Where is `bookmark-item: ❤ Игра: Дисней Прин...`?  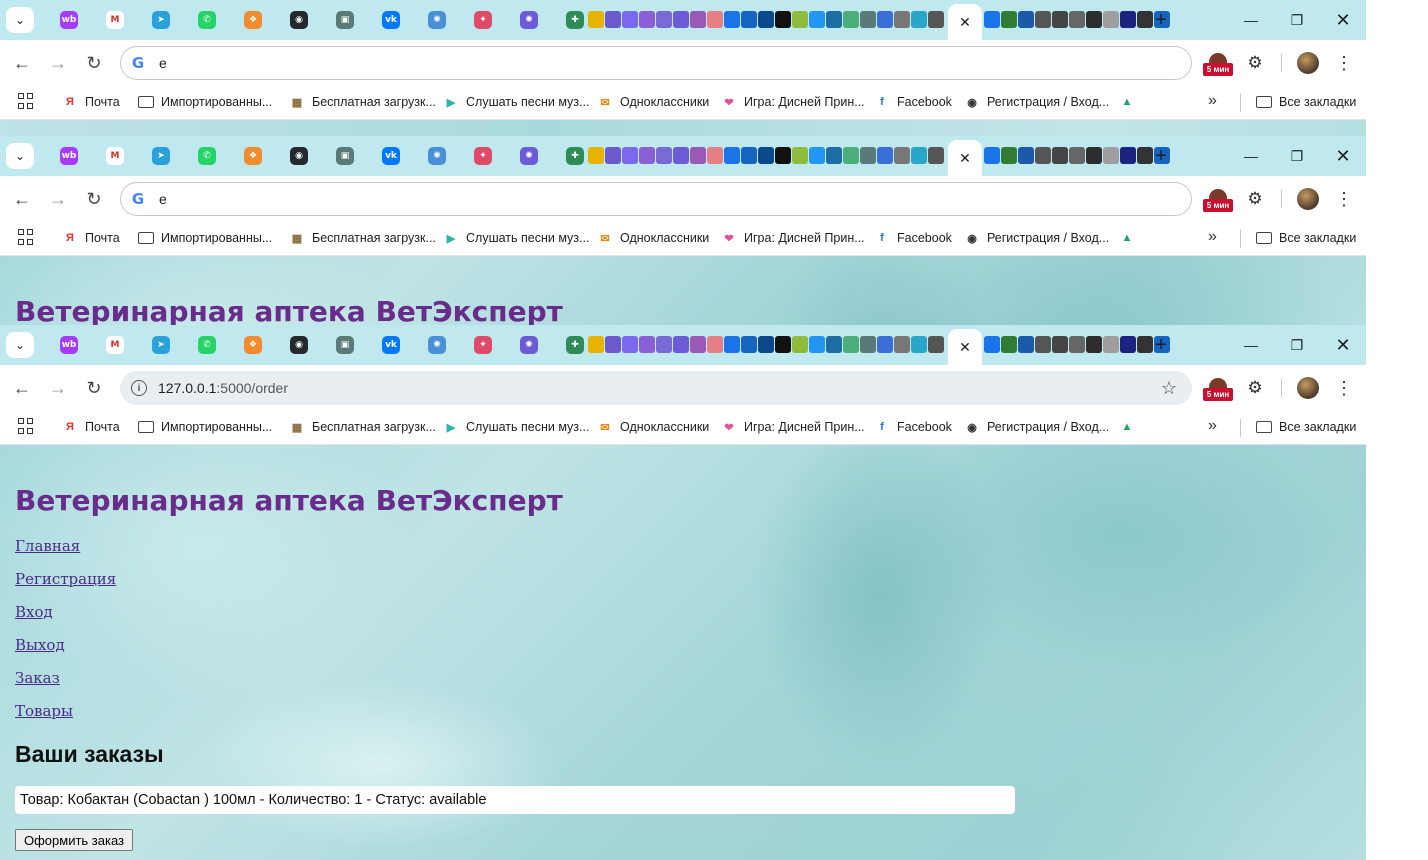
bookmark-item: ❤ Игра: Дисней Прин... is located at coordinates (792, 238).